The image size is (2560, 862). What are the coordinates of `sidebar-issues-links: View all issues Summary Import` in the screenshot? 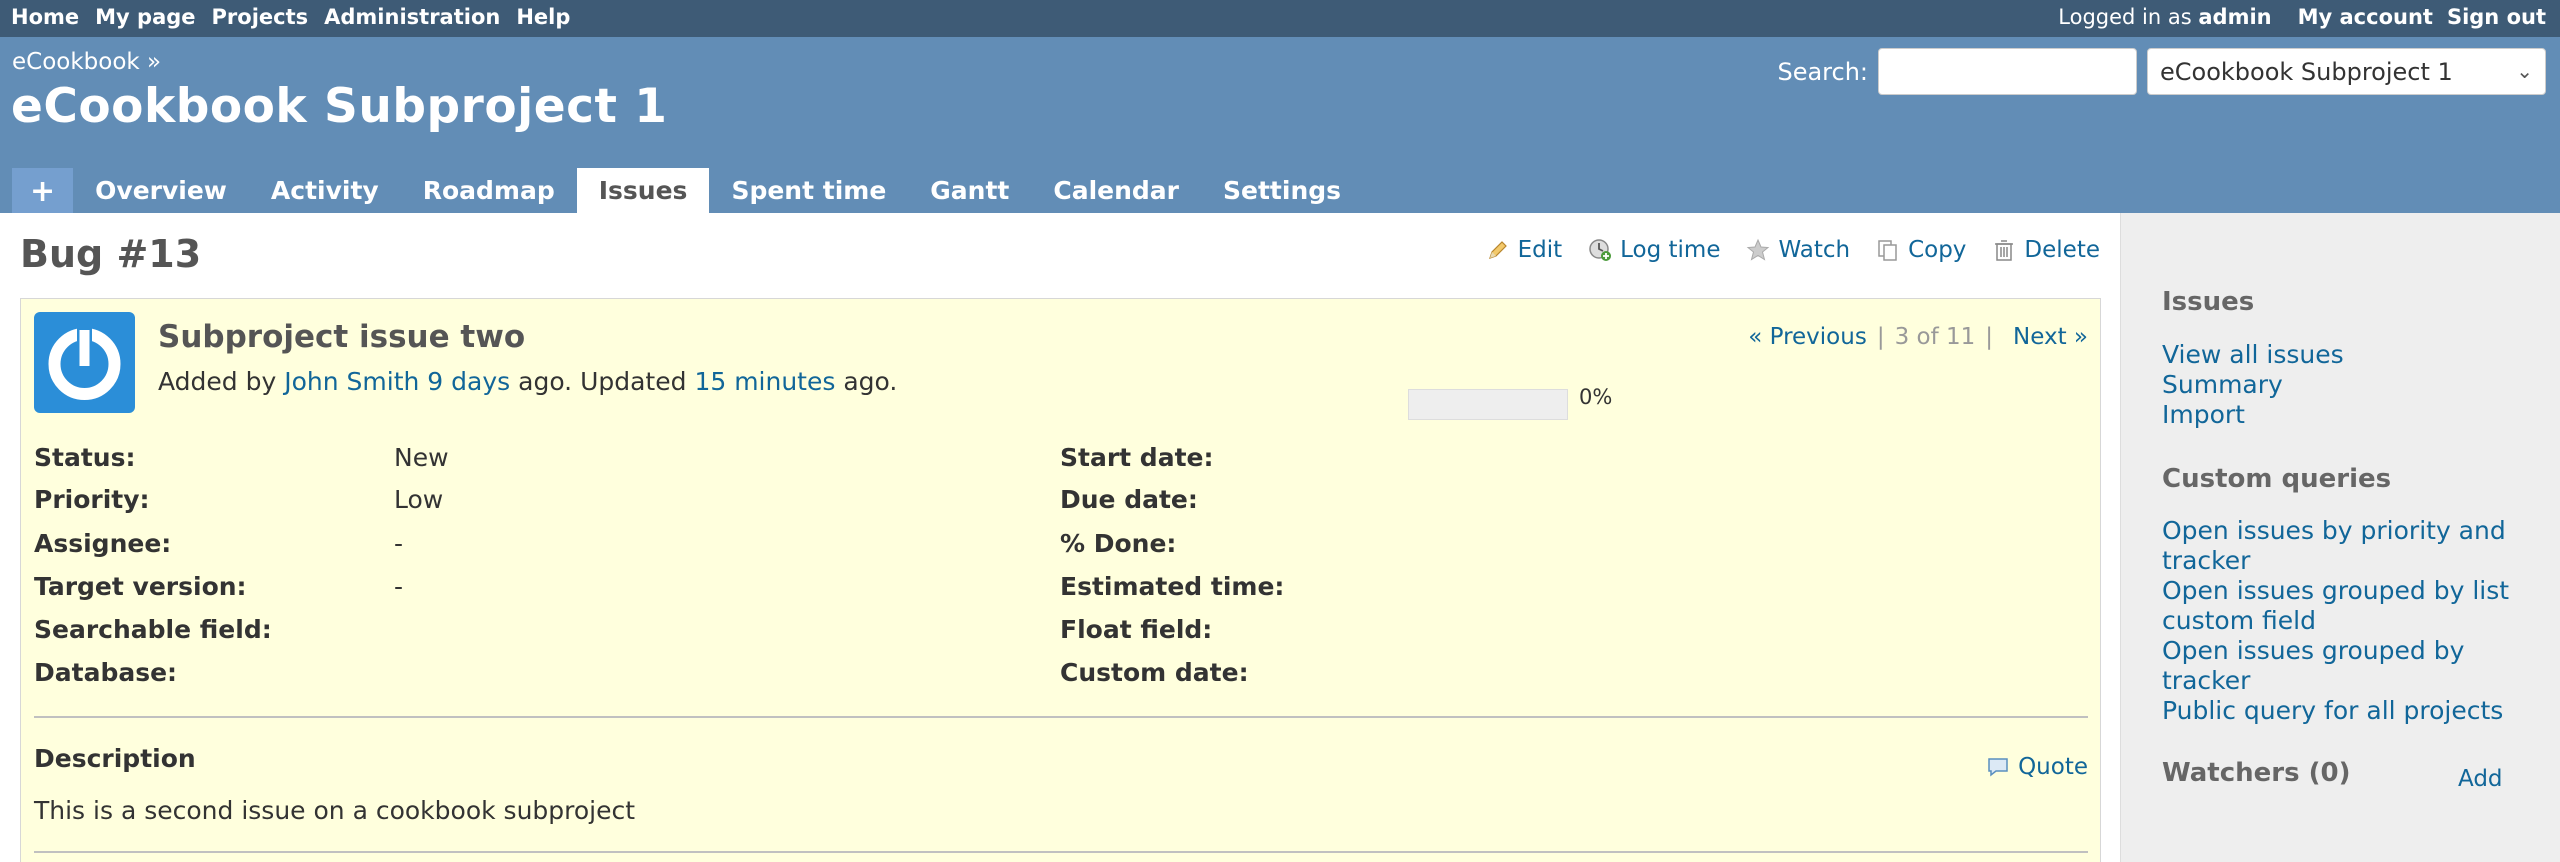 It's located at (2342, 385).